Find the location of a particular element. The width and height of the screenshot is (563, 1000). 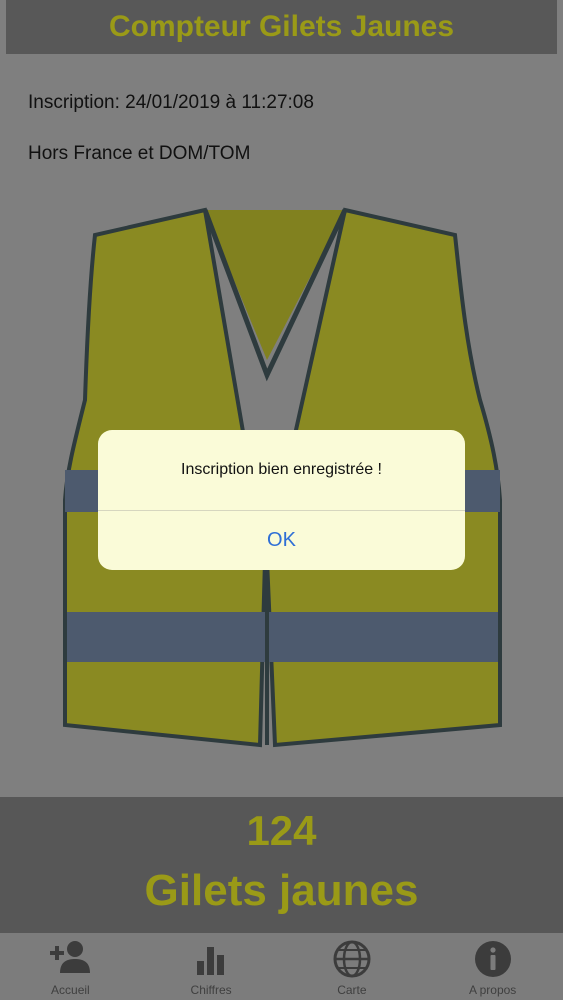

bar-chart-icon is located at coordinates (211, 961).